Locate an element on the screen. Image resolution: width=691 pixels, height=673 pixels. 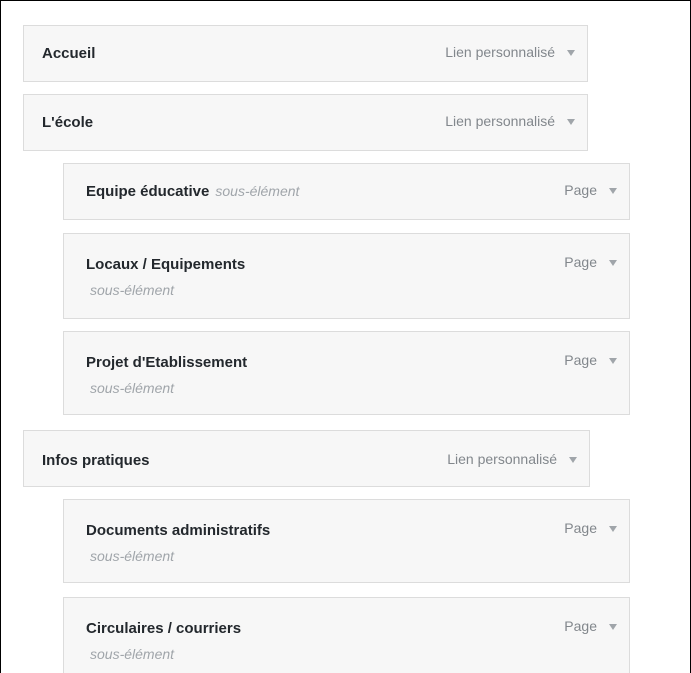
menu-item-title: Equipe éducative sous-élément is located at coordinates (192, 191).